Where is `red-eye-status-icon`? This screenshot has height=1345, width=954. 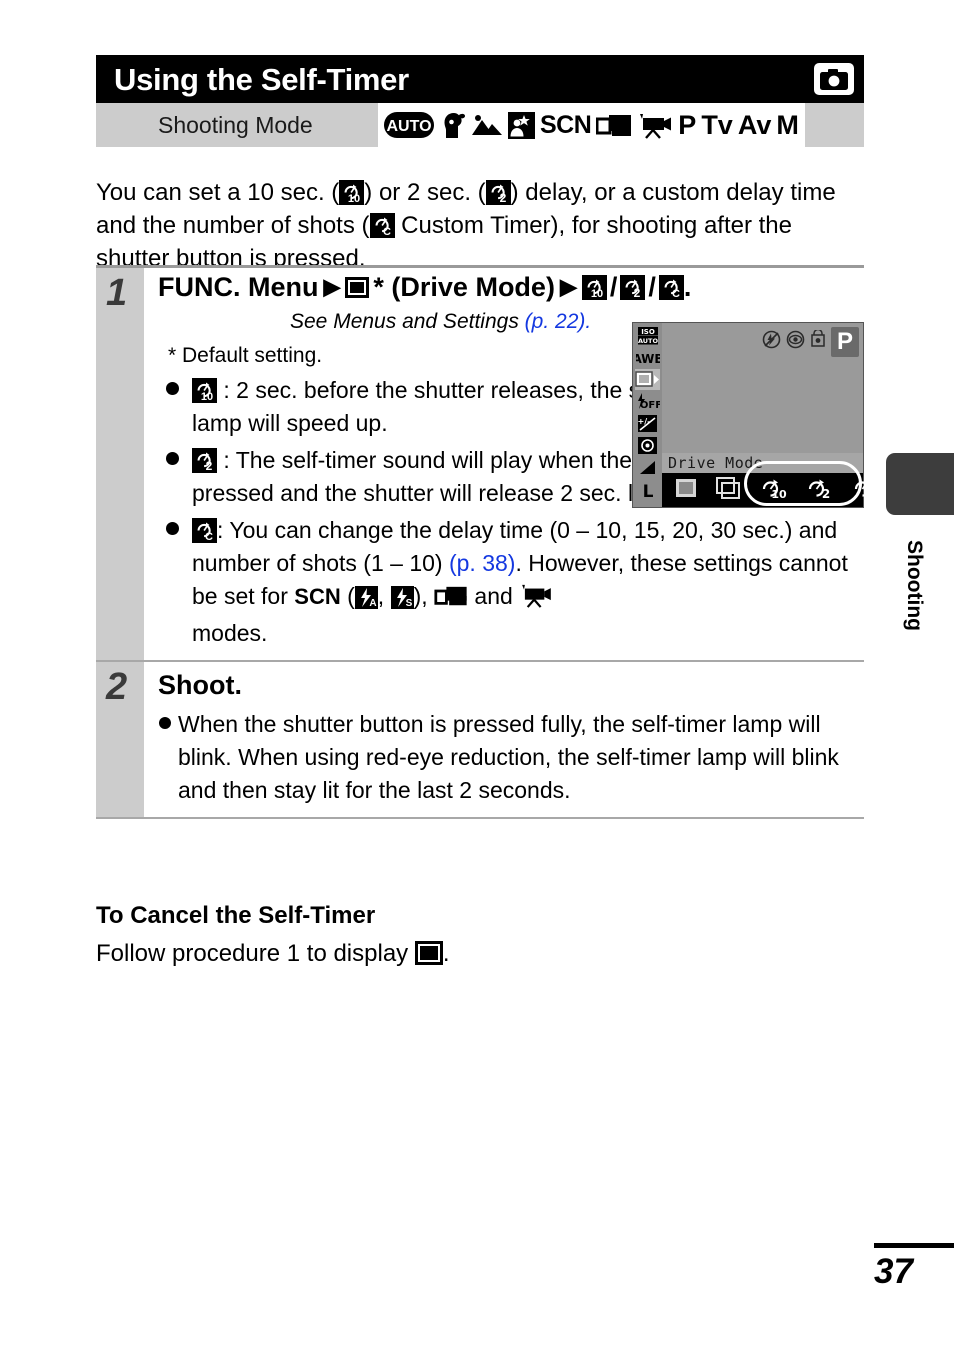 red-eye-status-icon is located at coordinates (795, 342).